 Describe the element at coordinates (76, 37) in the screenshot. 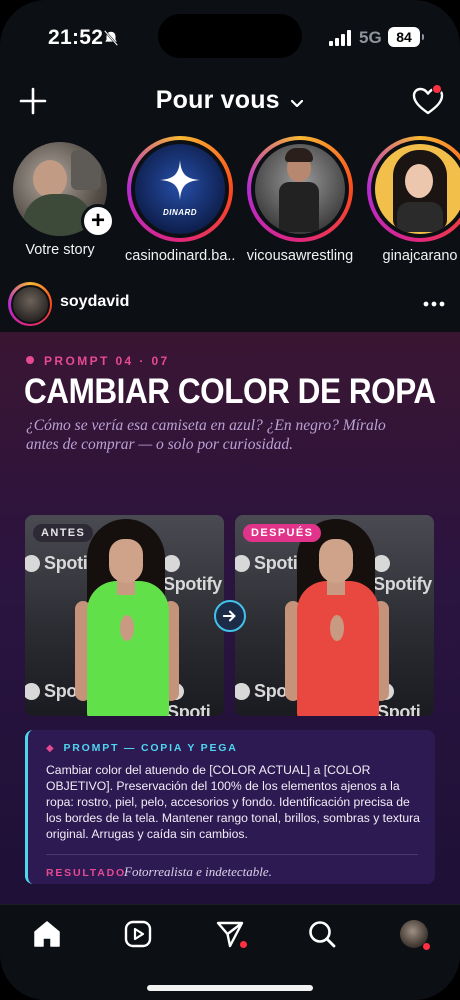

I see `clock: 21:52` at that location.